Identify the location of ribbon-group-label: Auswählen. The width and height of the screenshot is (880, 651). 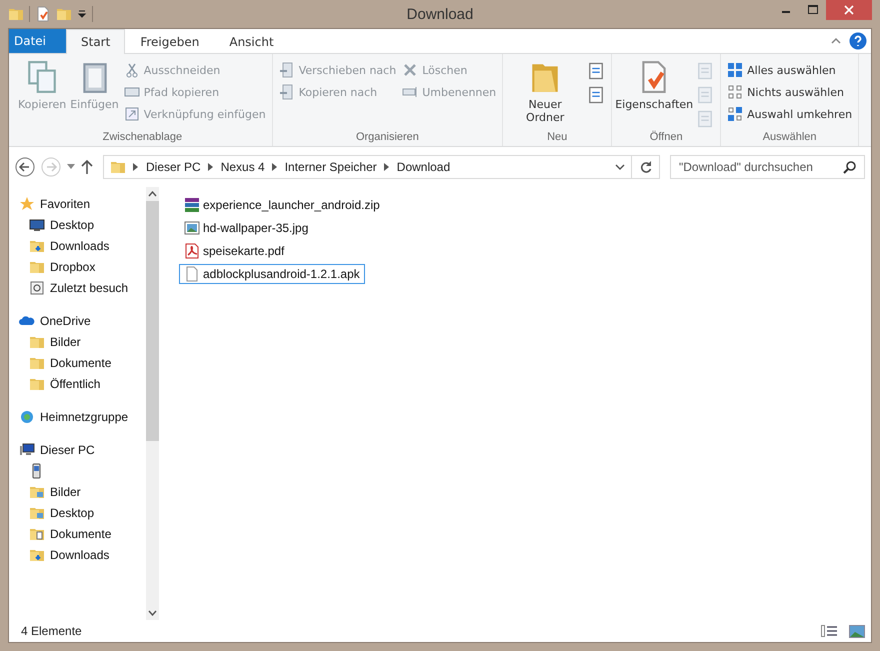
(790, 138).